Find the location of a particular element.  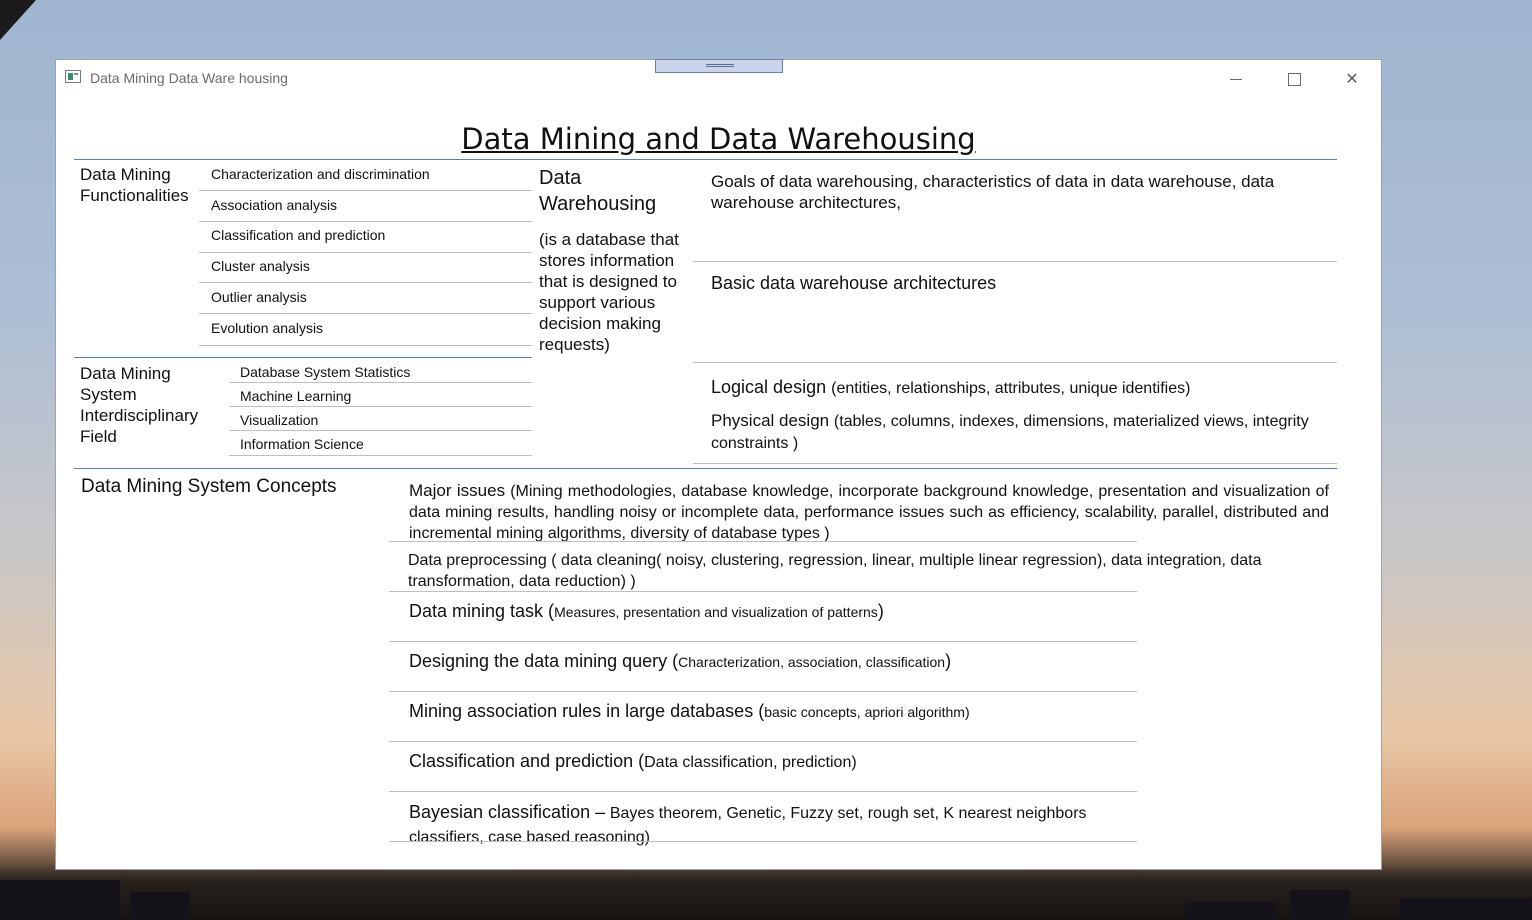

maximize-icon is located at coordinates (1294, 79).